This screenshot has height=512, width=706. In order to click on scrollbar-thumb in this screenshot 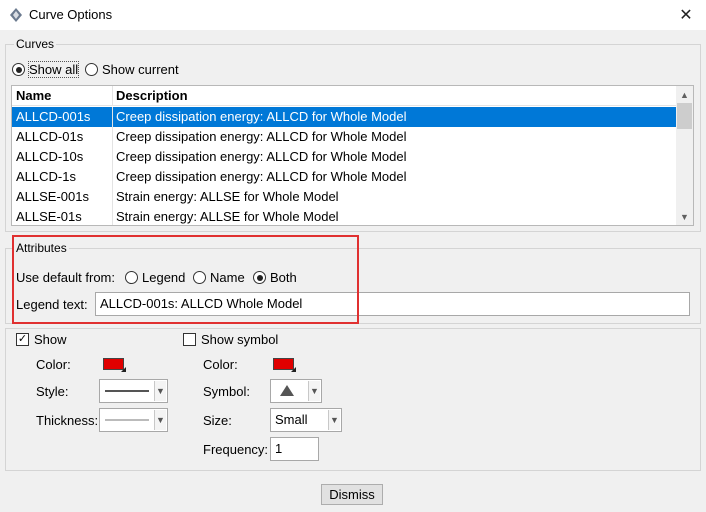, I will do `click(684, 116)`.